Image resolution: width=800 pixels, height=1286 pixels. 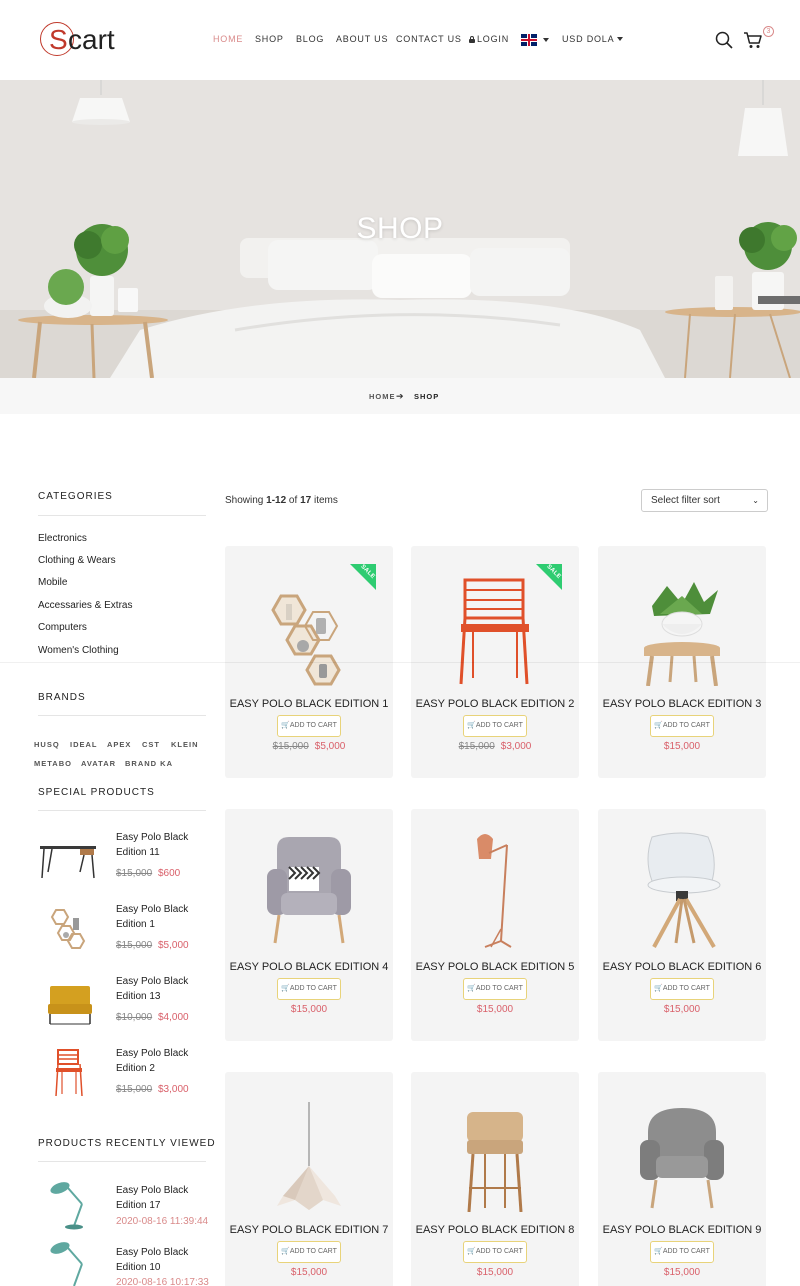 What do you see at coordinates (161, 917) in the screenshot?
I see `special-product-name: Easy Polo Black Edition 1` at bounding box center [161, 917].